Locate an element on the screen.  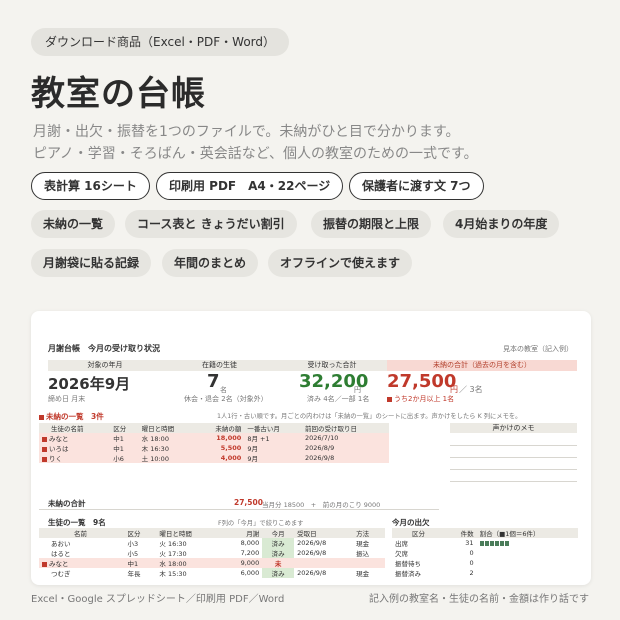
table-cell: 欠席 is located at coordinates (401, 554).